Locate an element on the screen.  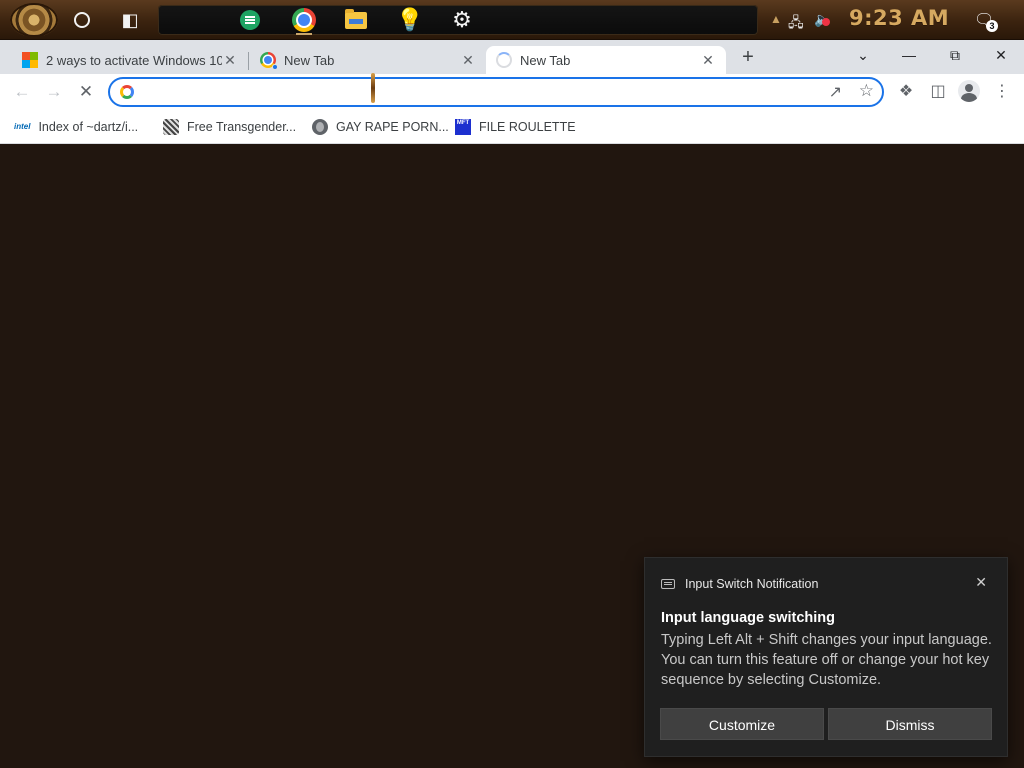
notification-title: Input language switching is located at coordinates (748, 618).